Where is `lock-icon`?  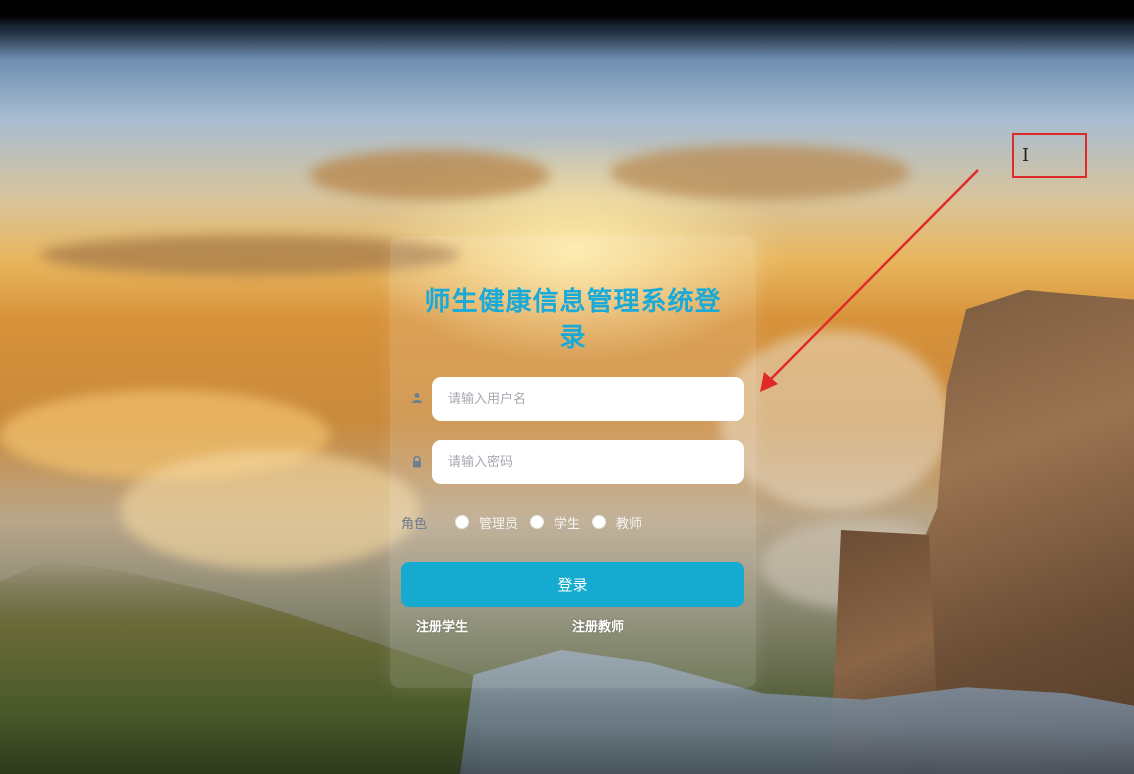 lock-icon is located at coordinates (417, 462).